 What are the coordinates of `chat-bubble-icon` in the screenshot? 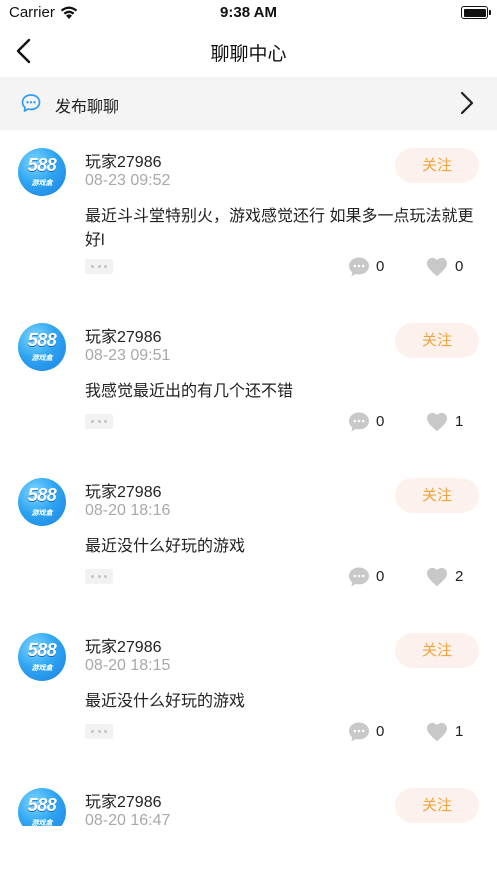 It's located at (31, 103).